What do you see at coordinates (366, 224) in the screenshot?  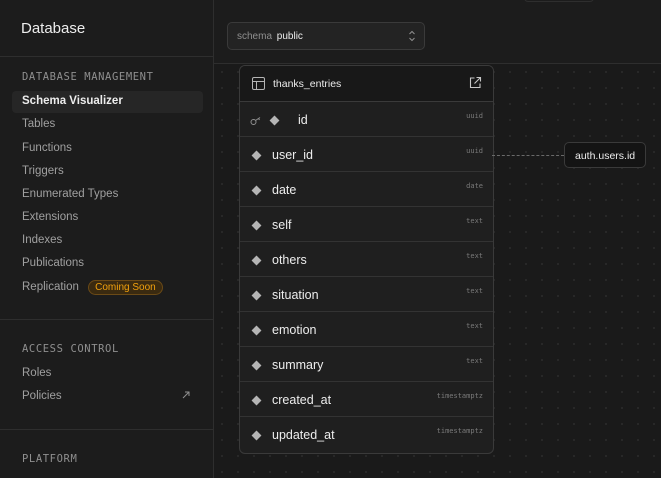 I see `column-row-self: self text` at bounding box center [366, 224].